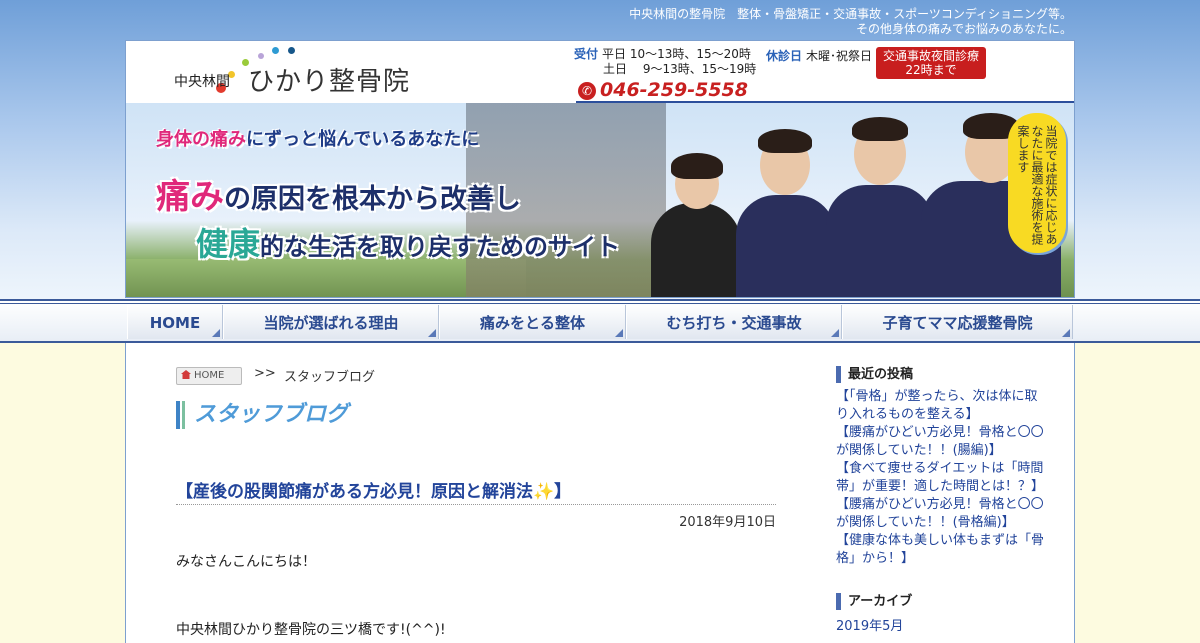 The width and height of the screenshot is (1200, 643). I want to click on nav-mama-support: 子育てママ応援整骨院, so click(957, 322).